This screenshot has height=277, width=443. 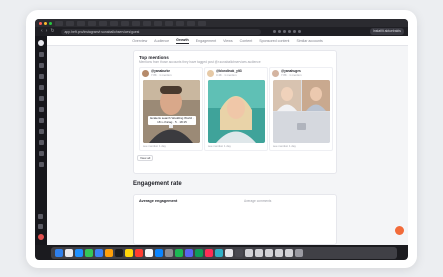 What do you see at coordinates (399, 230) in the screenshot?
I see `chat-support-icon` at bounding box center [399, 230].